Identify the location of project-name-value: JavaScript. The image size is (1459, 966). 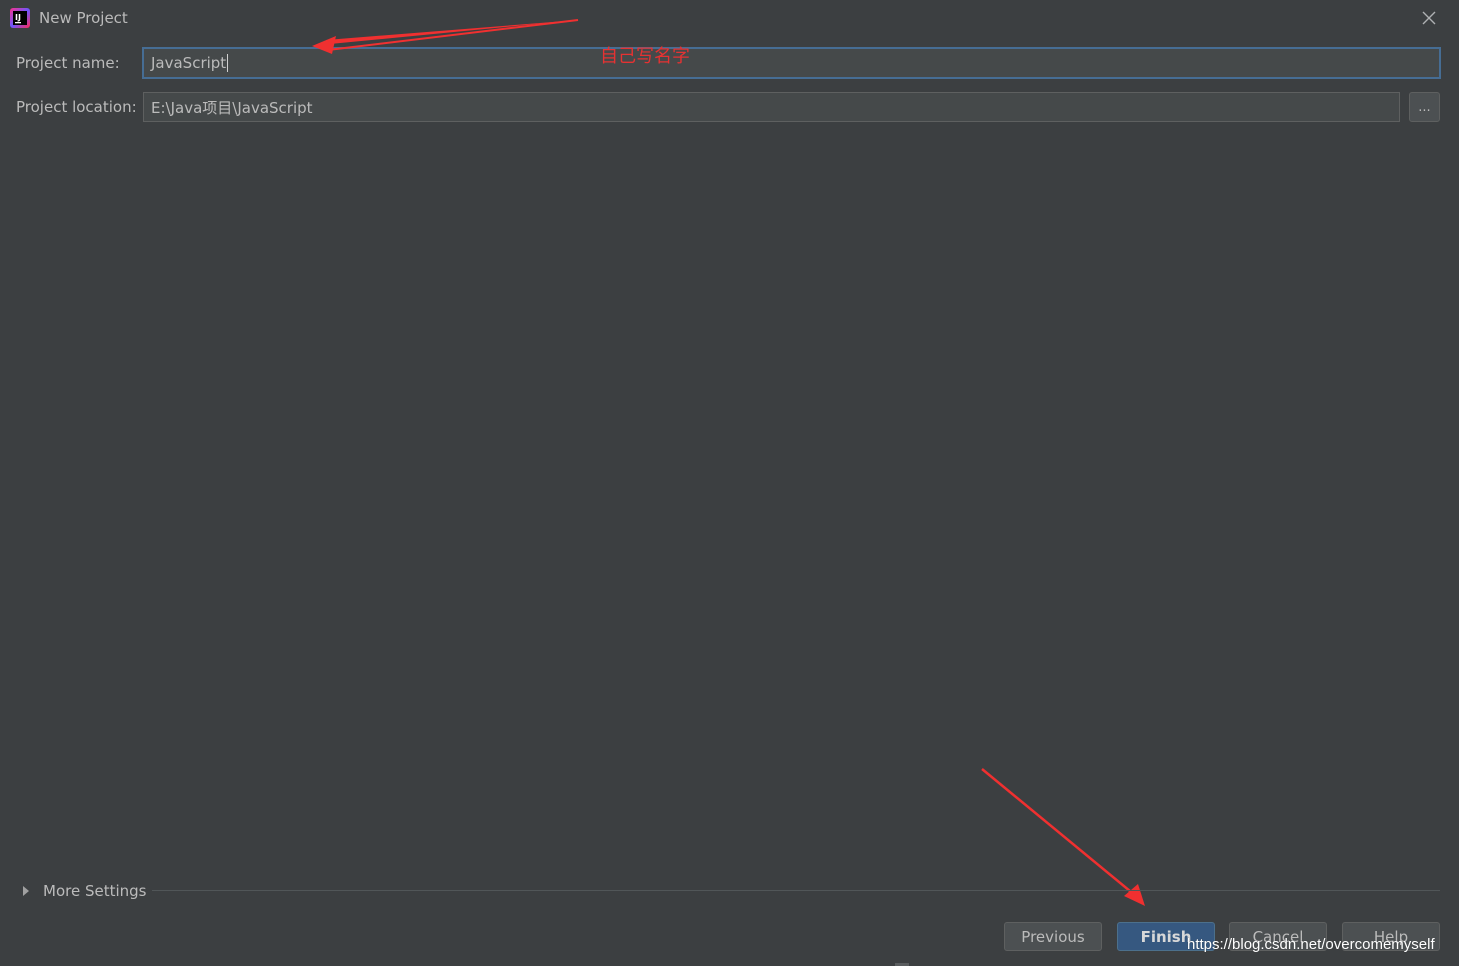
(189, 63).